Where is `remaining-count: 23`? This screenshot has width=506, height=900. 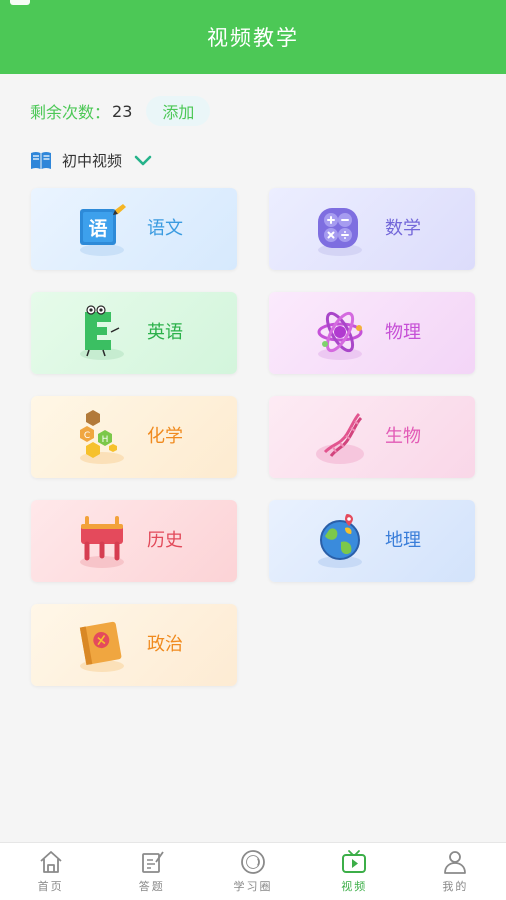 remaining-count: 23 is located at coordinates (122, 111).